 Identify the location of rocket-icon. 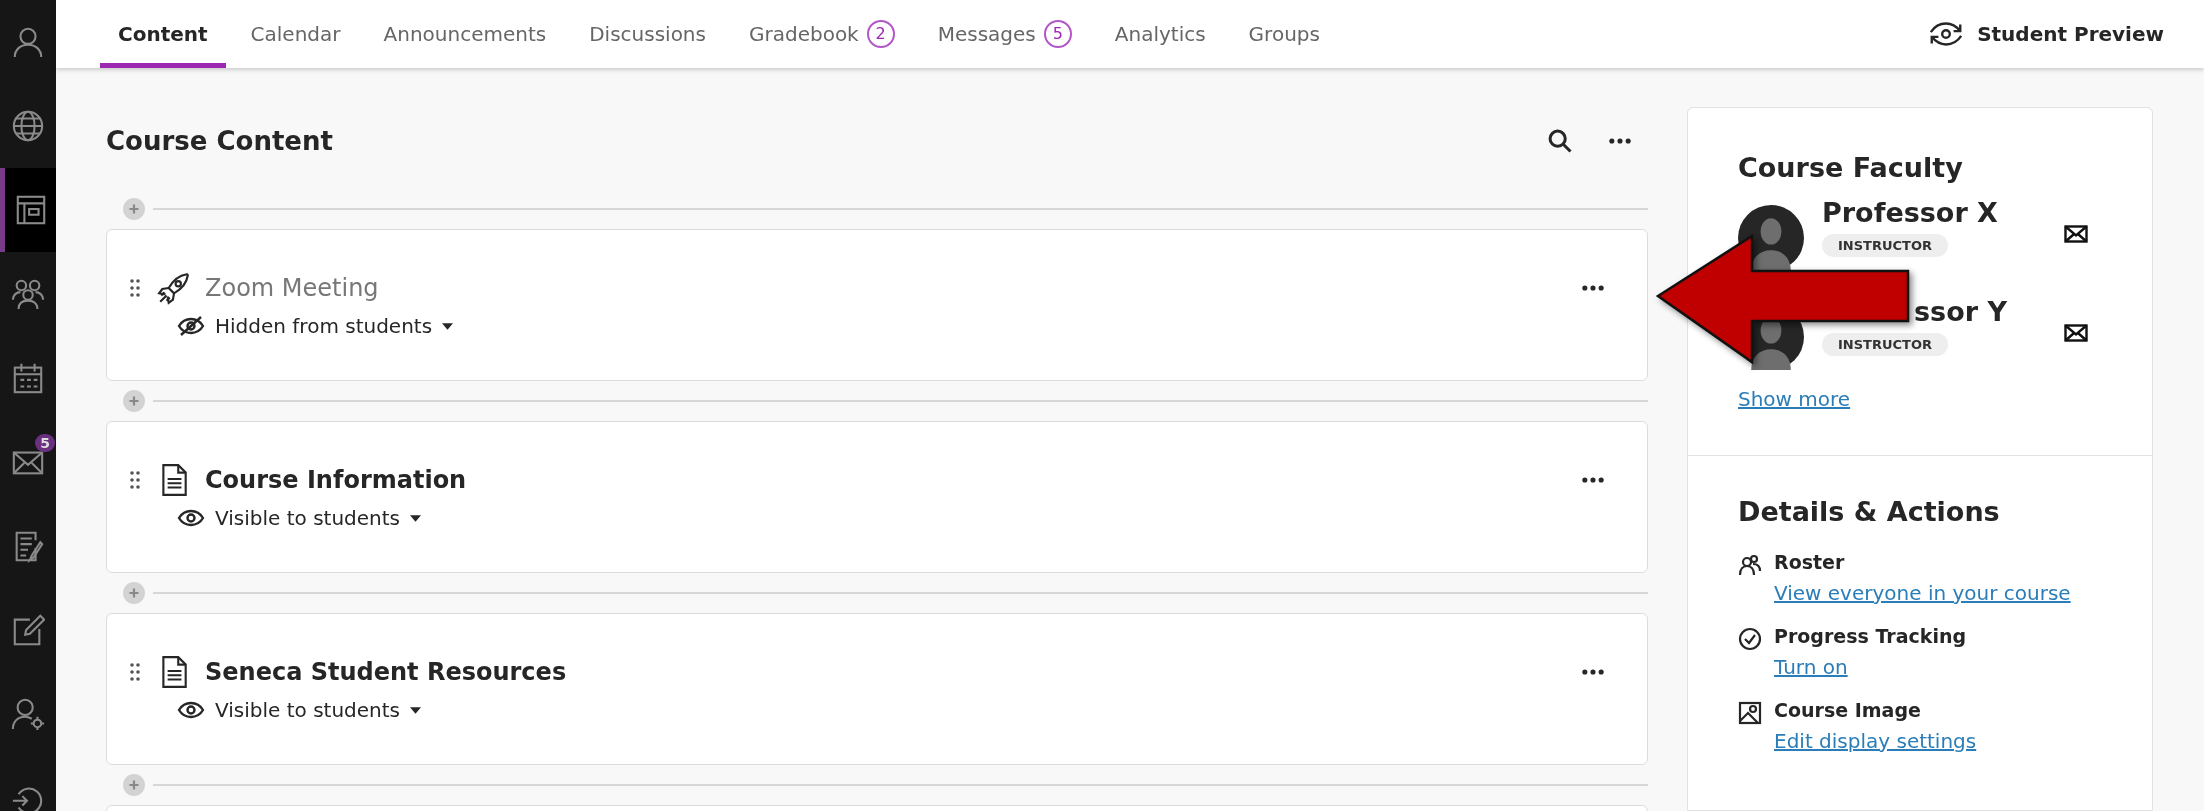
(174, 288).